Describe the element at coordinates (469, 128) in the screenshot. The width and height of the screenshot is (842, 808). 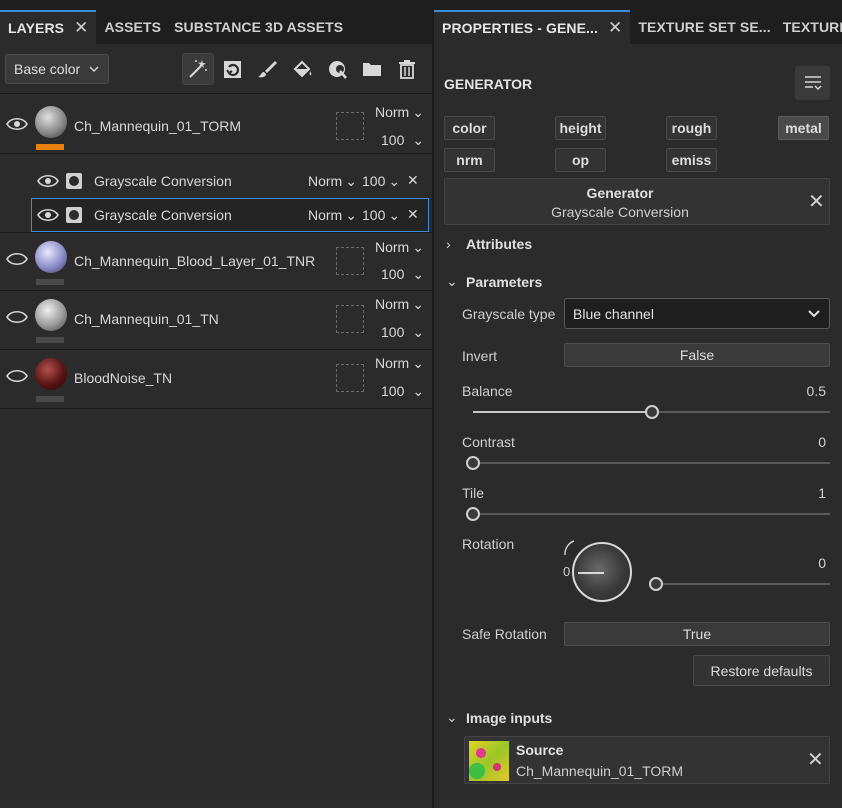
I see `channel-color-button: color` at that location.